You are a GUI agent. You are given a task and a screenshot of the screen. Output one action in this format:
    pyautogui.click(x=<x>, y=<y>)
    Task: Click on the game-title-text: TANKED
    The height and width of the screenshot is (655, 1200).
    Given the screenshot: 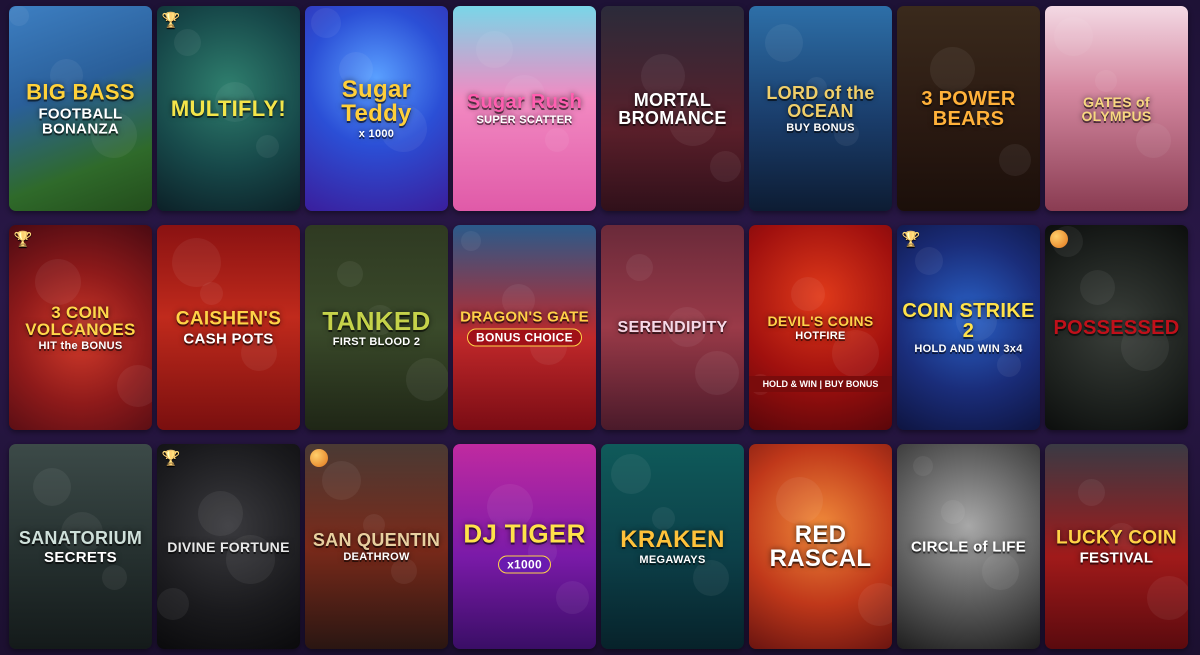 What is the action you would take?
    pyautogui.click(x=376, y=320)
    